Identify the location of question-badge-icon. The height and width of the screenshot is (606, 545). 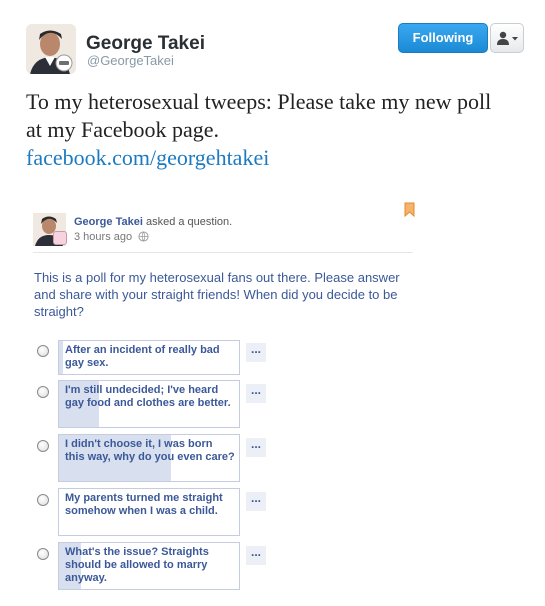
(60, 238).